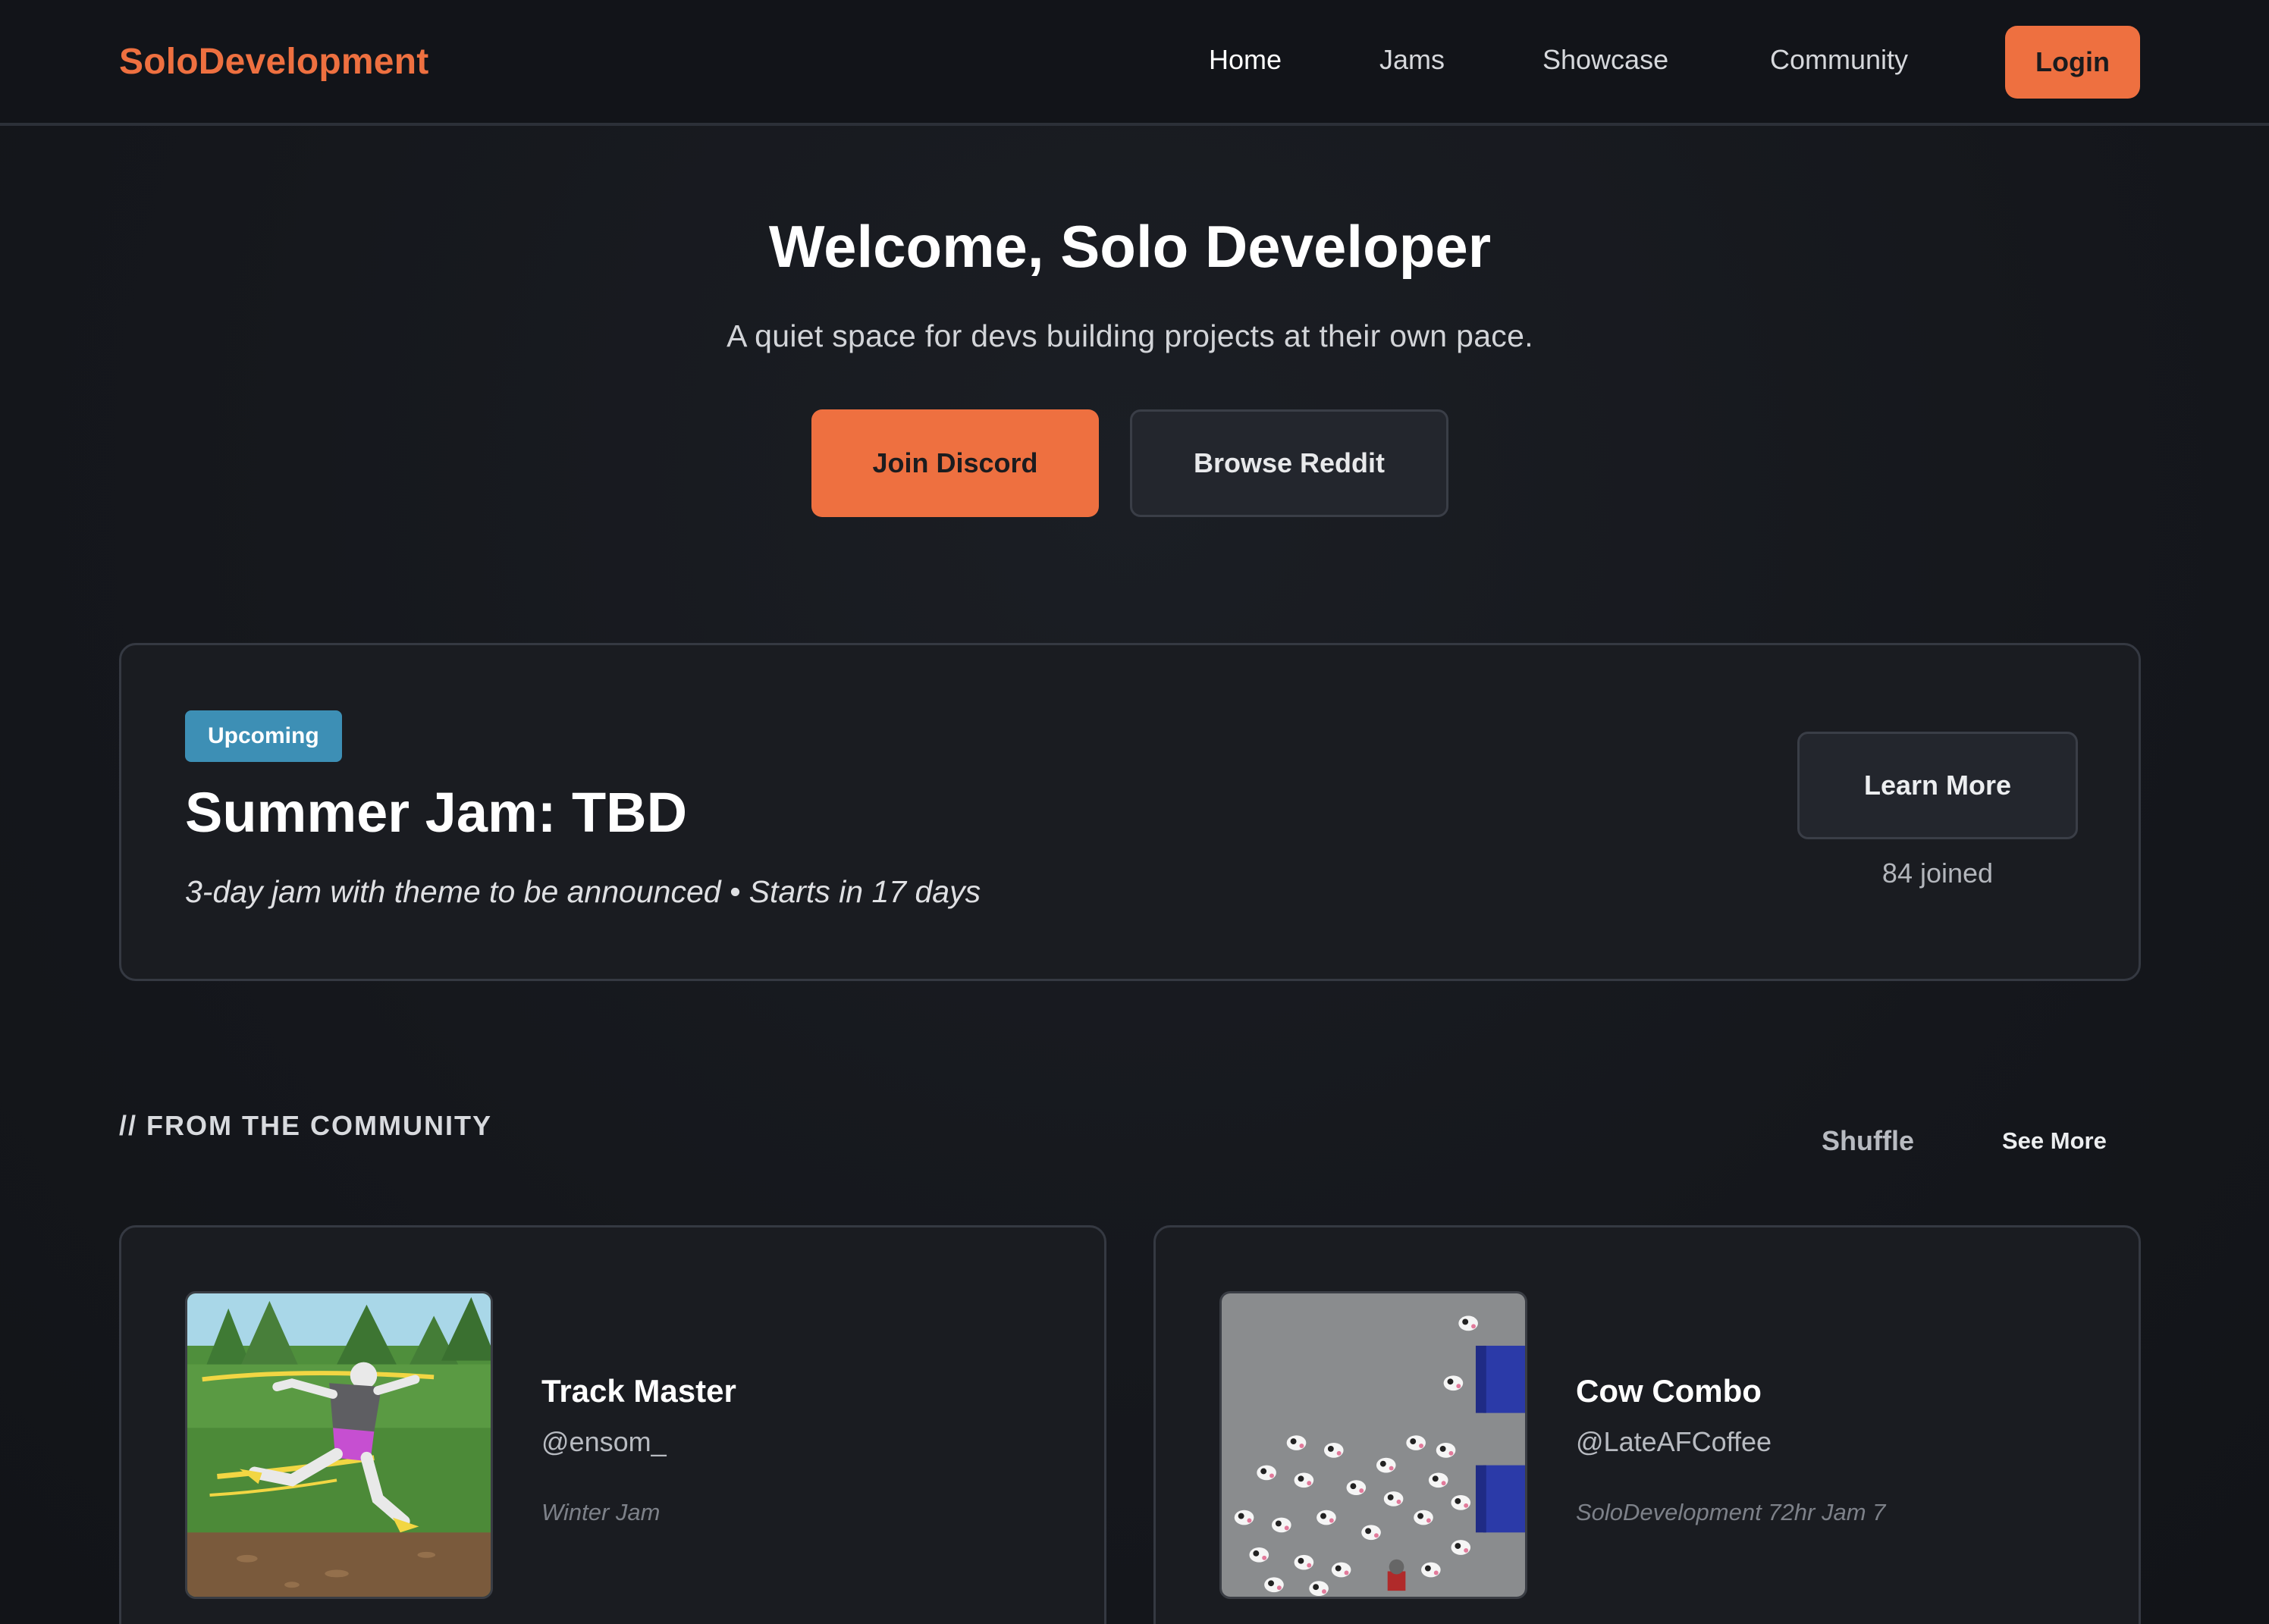 The height and width of the screenshot is (1624, 2269). I want to click on game-jam-label: Winter Jam, so click(601, 1512).